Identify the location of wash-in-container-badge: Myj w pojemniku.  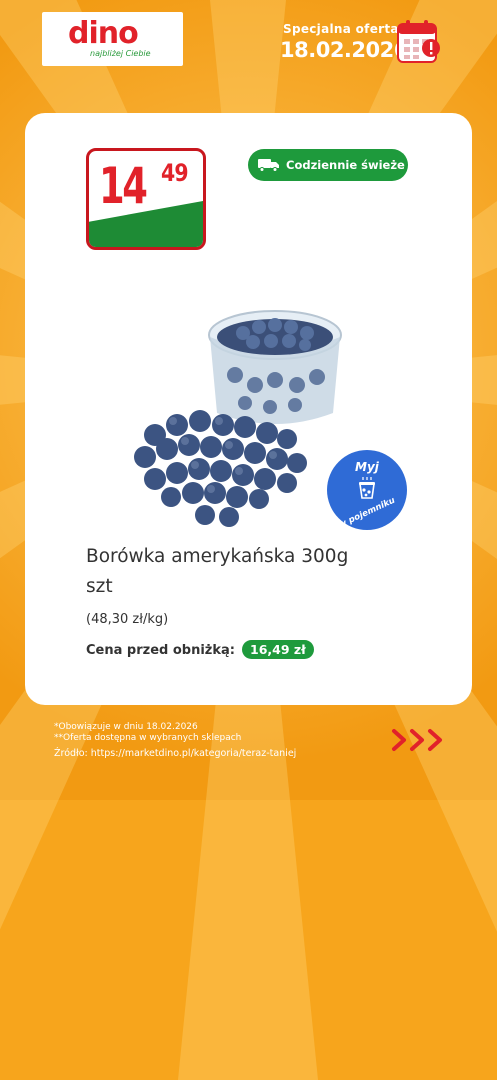
(367, 490).